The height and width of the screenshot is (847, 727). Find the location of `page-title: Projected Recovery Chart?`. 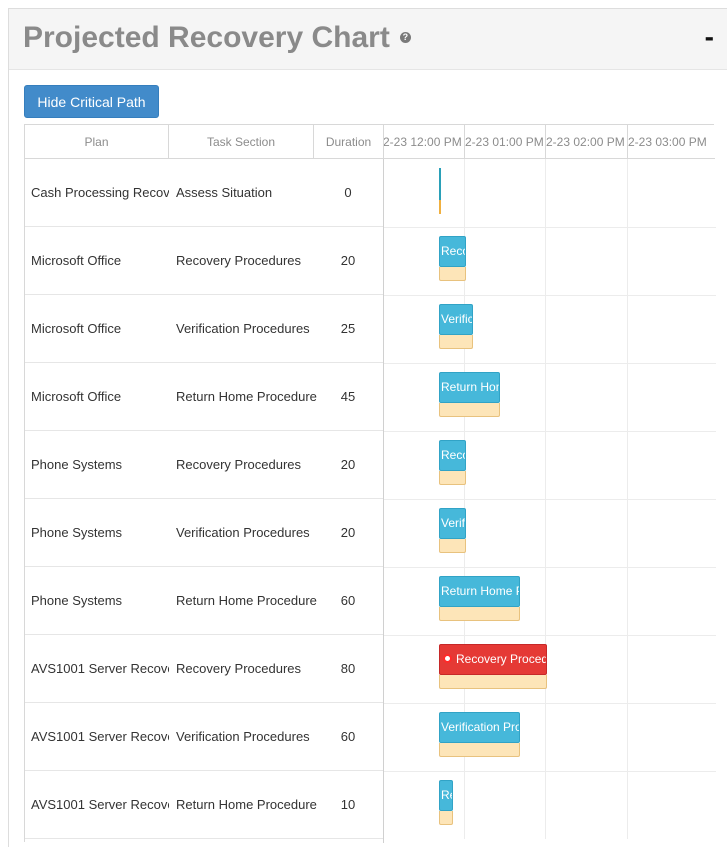

page-title: Projected Recovery Chart? is located at coordinates (217, 38).